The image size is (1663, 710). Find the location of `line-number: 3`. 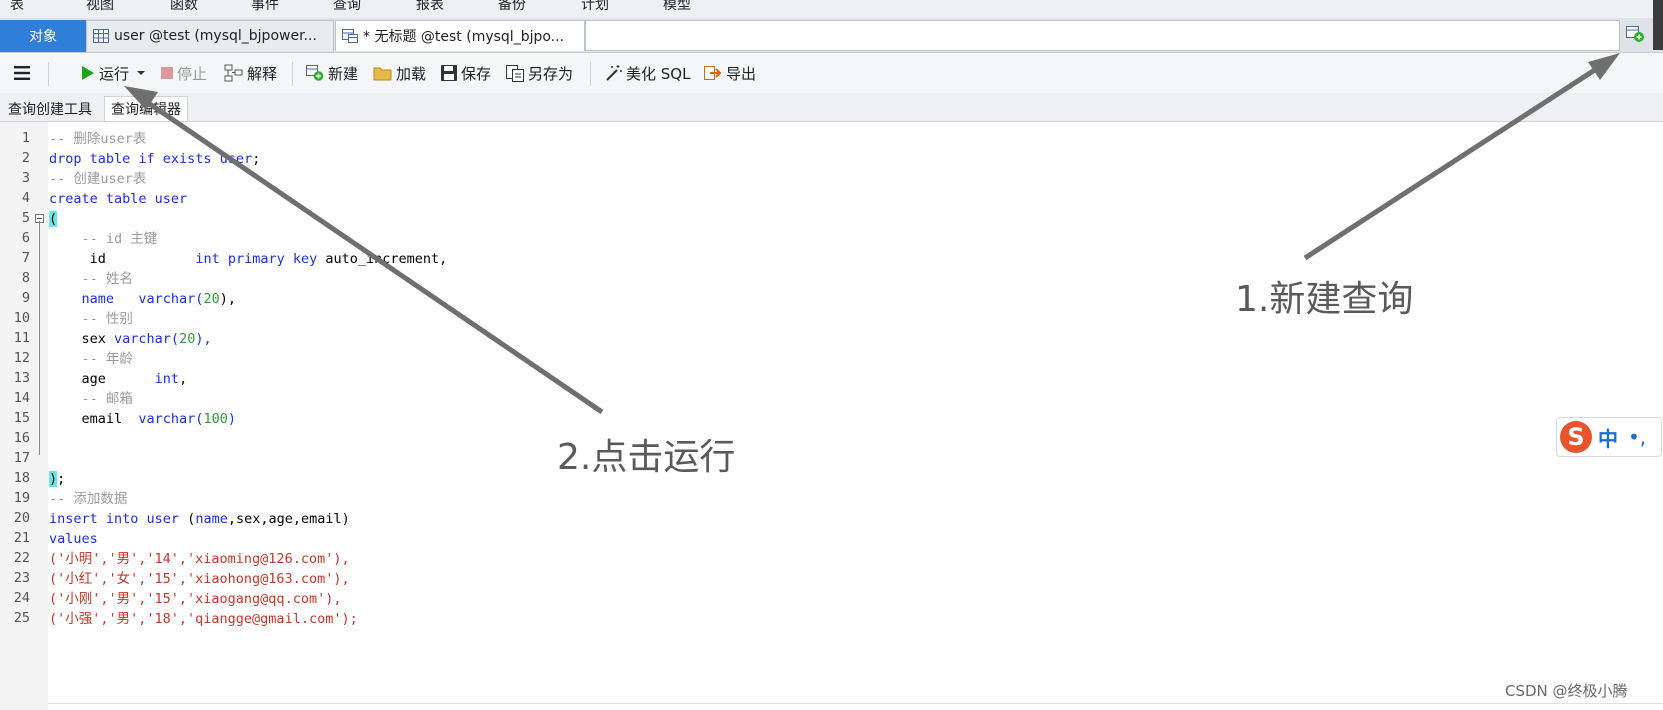

line-number: 3 is located at coordinates (25, 178).